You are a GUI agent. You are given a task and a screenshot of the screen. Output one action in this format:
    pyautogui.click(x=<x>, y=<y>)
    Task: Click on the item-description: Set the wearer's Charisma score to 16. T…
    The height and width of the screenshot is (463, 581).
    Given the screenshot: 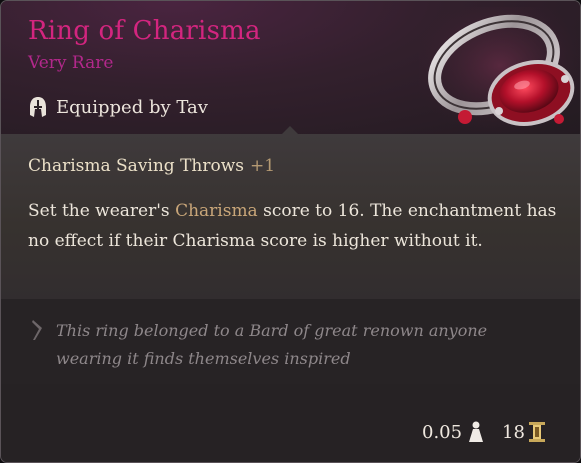 What is the action you would take?
    pyautogui.click(x=293, y=226)
    